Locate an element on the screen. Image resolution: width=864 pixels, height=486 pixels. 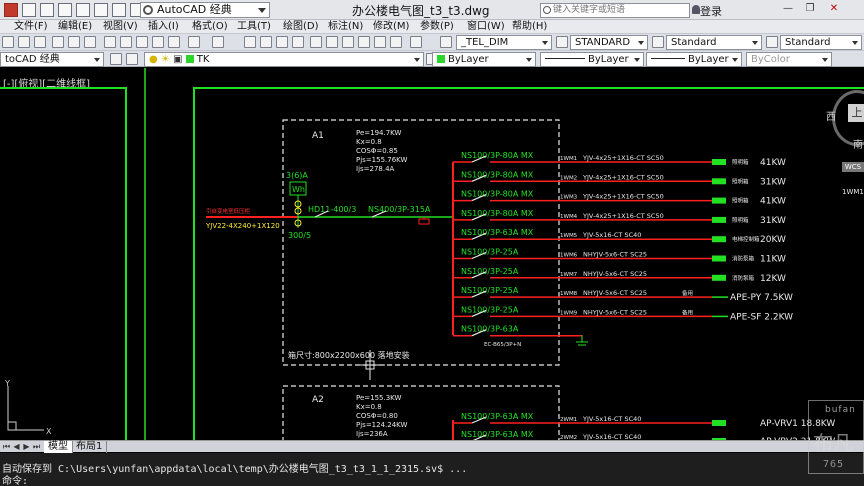
table-style-select: Standard is located at coordinates (714, 42).